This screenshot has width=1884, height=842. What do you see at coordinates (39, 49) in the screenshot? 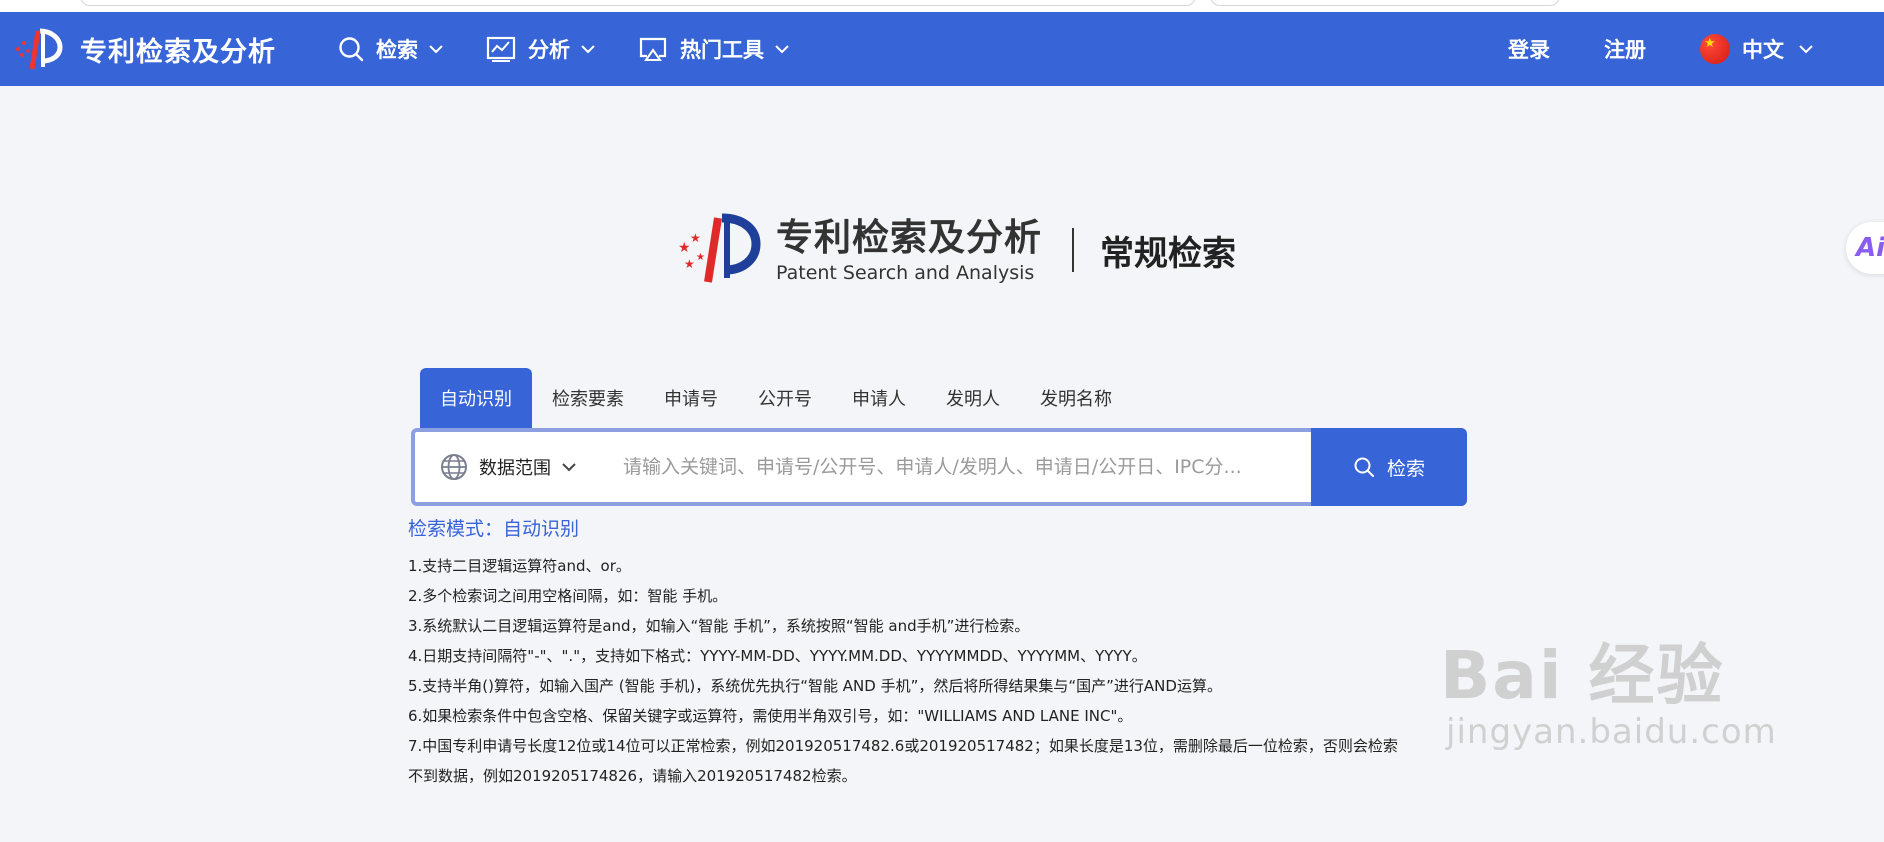
I see `brand-logo-icon` at bounding box center [39, 49].